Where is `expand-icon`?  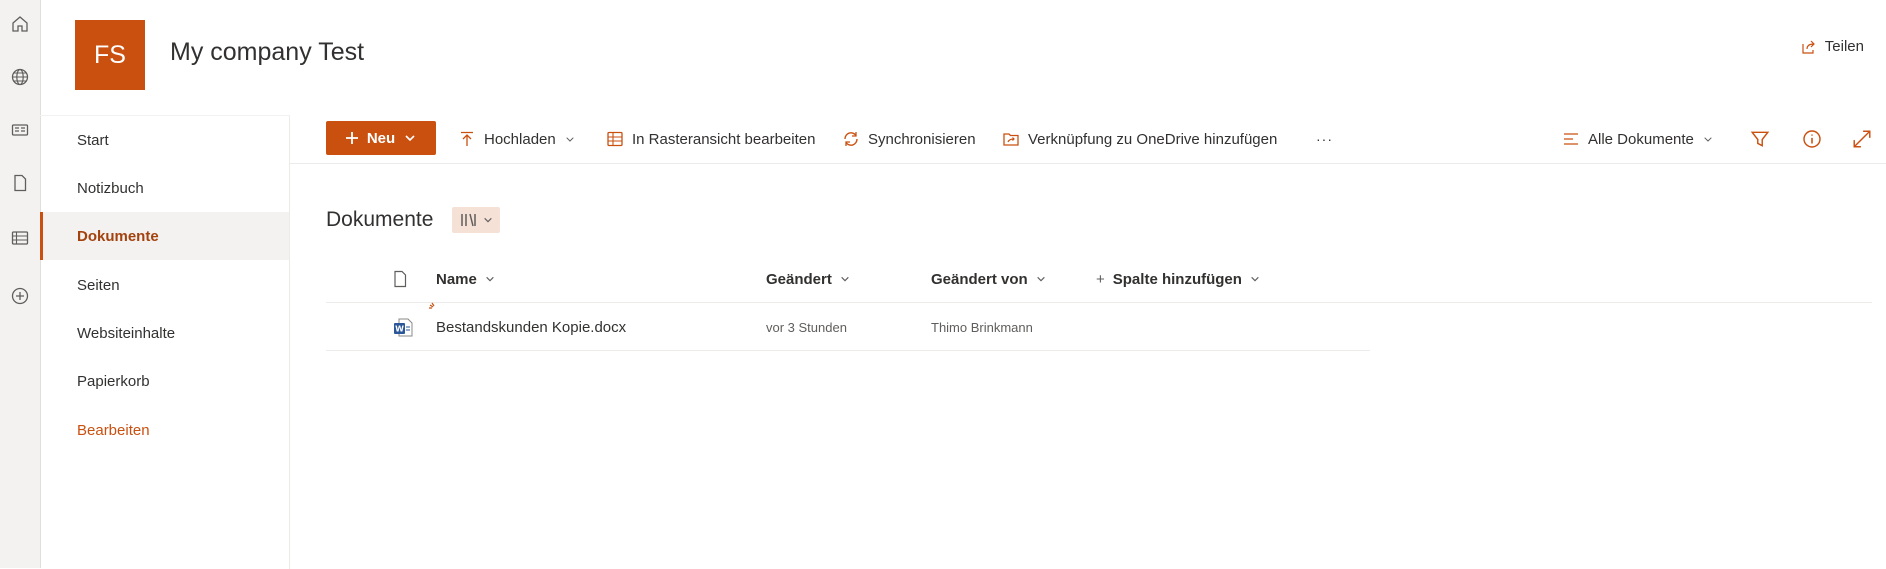 expand-icon is located at coordinates (1862, 139).